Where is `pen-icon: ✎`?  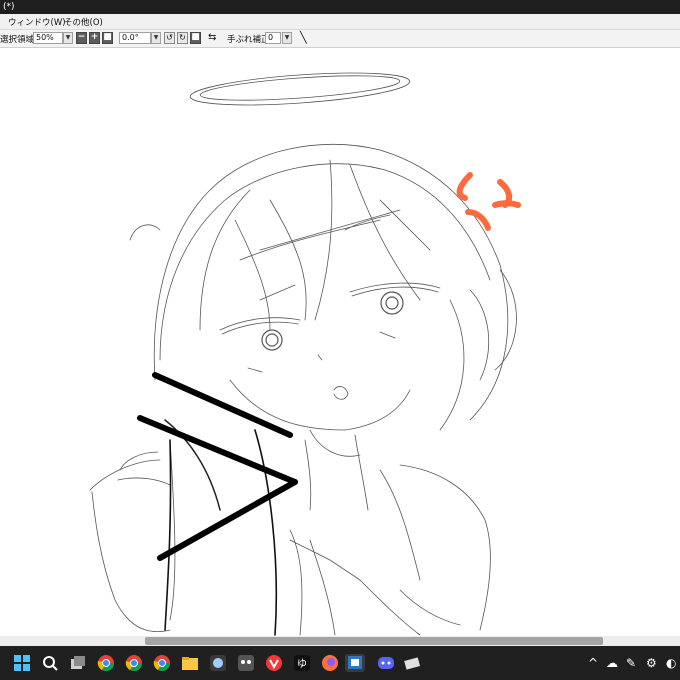 pen-icon: ✎ is located at coordinates (631, 663).